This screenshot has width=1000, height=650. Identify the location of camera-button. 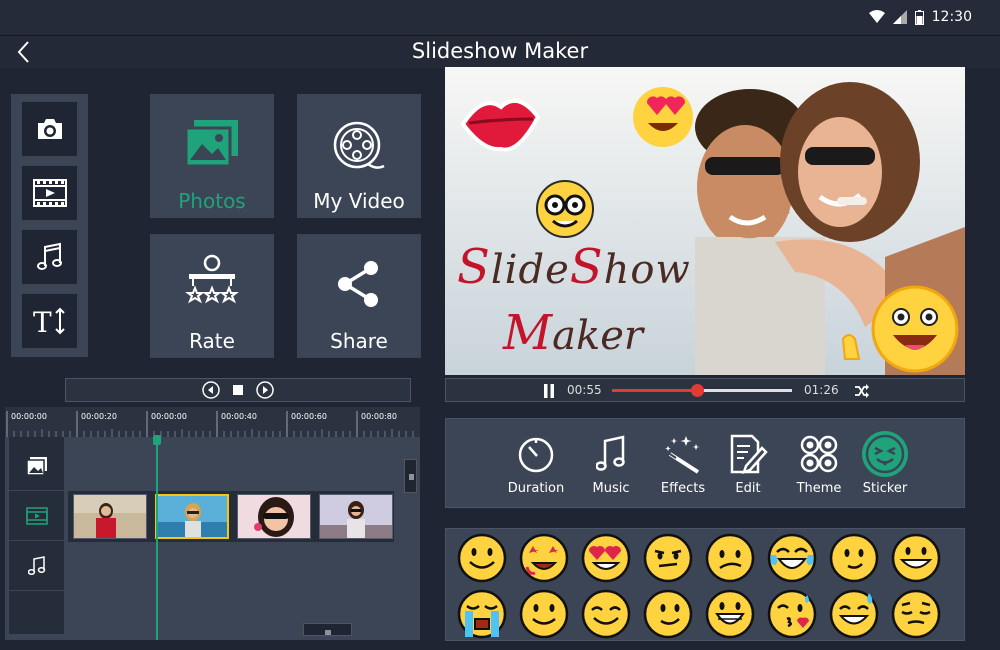
(49, 129).